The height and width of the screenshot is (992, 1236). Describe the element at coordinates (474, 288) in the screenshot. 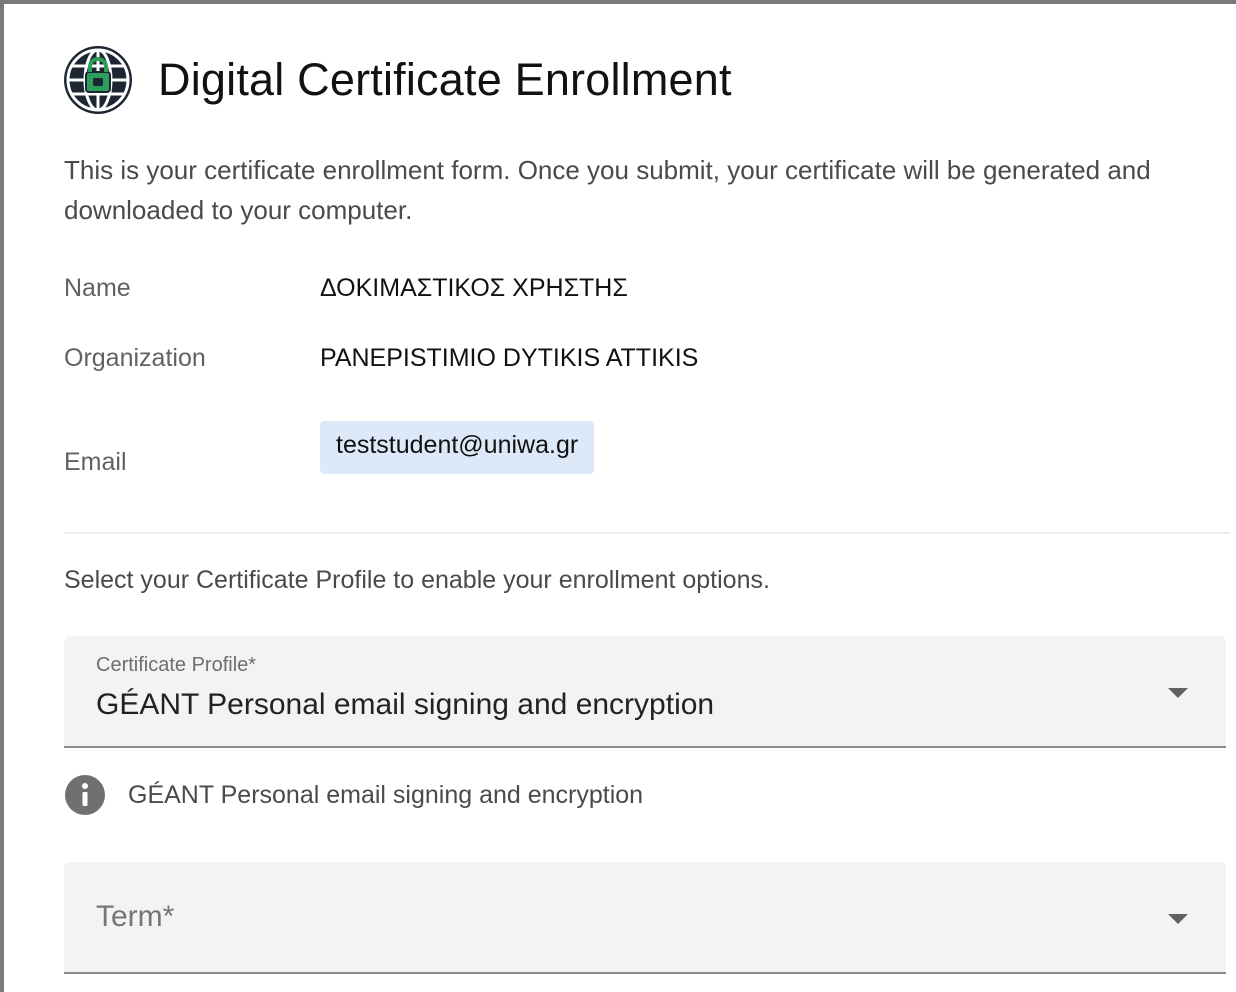

I see `name-value: ΔΟΚΙΜΑΣΤΙΚΟΣ ΧΡΗΣΤΗΣ` at that location.